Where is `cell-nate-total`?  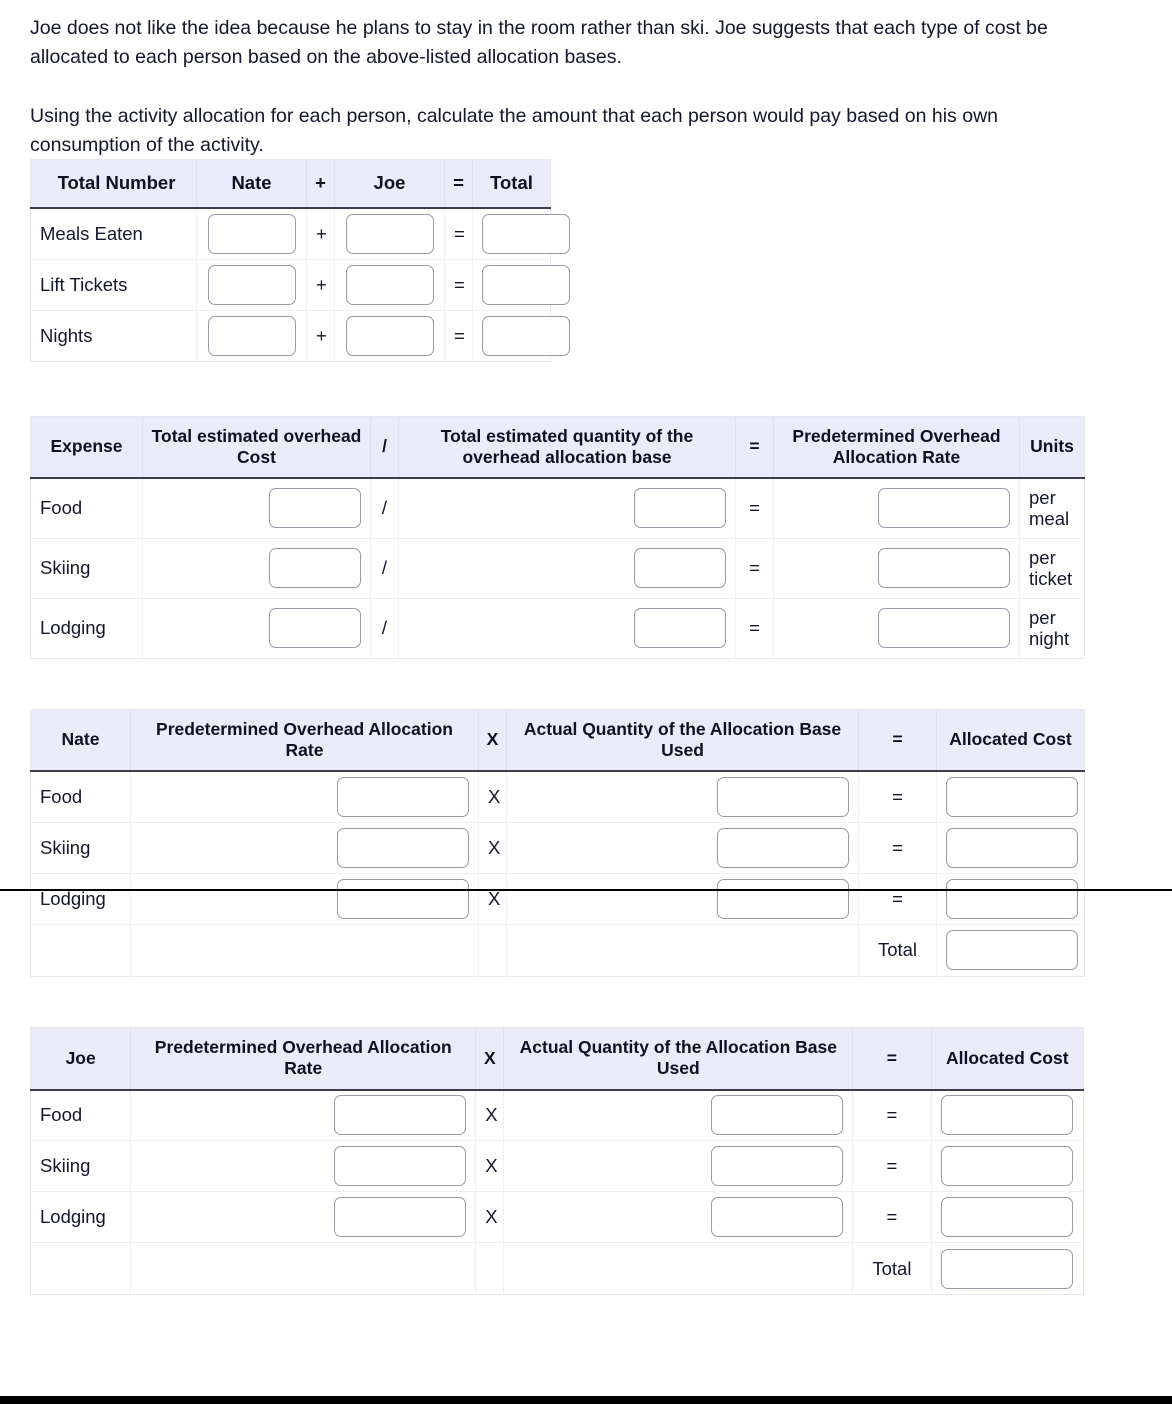
cell-nate-total is located at coordinates (1011, 950).